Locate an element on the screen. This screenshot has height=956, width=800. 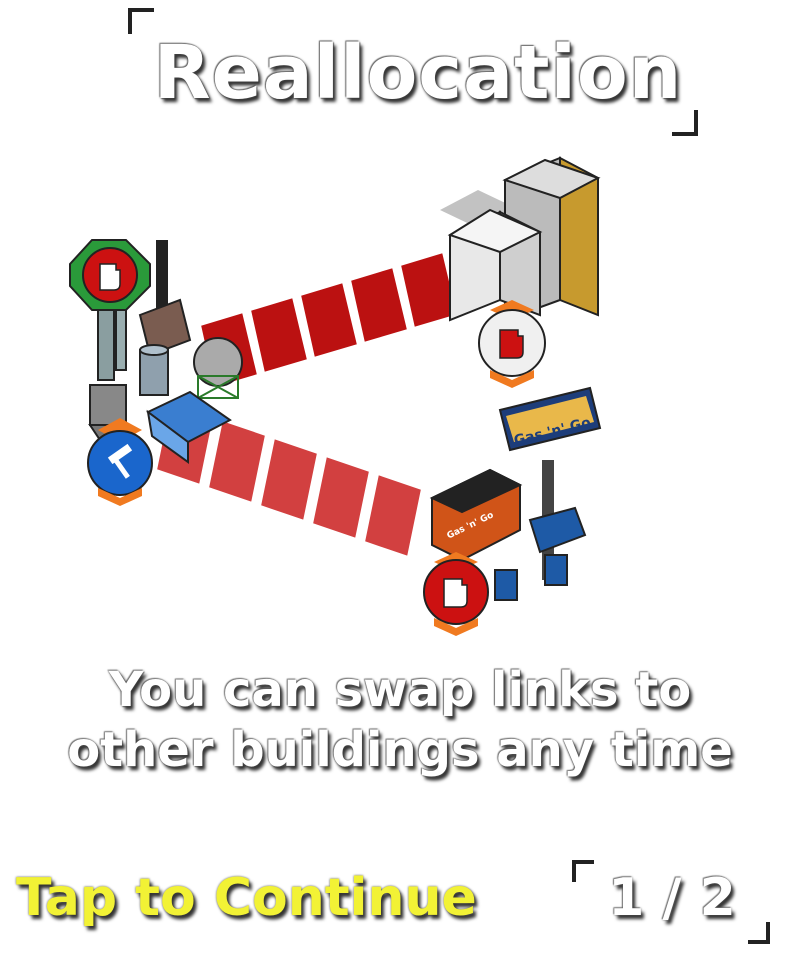
footer: Tap to Continue 1 / 2 is located at coordinates (400, 903).